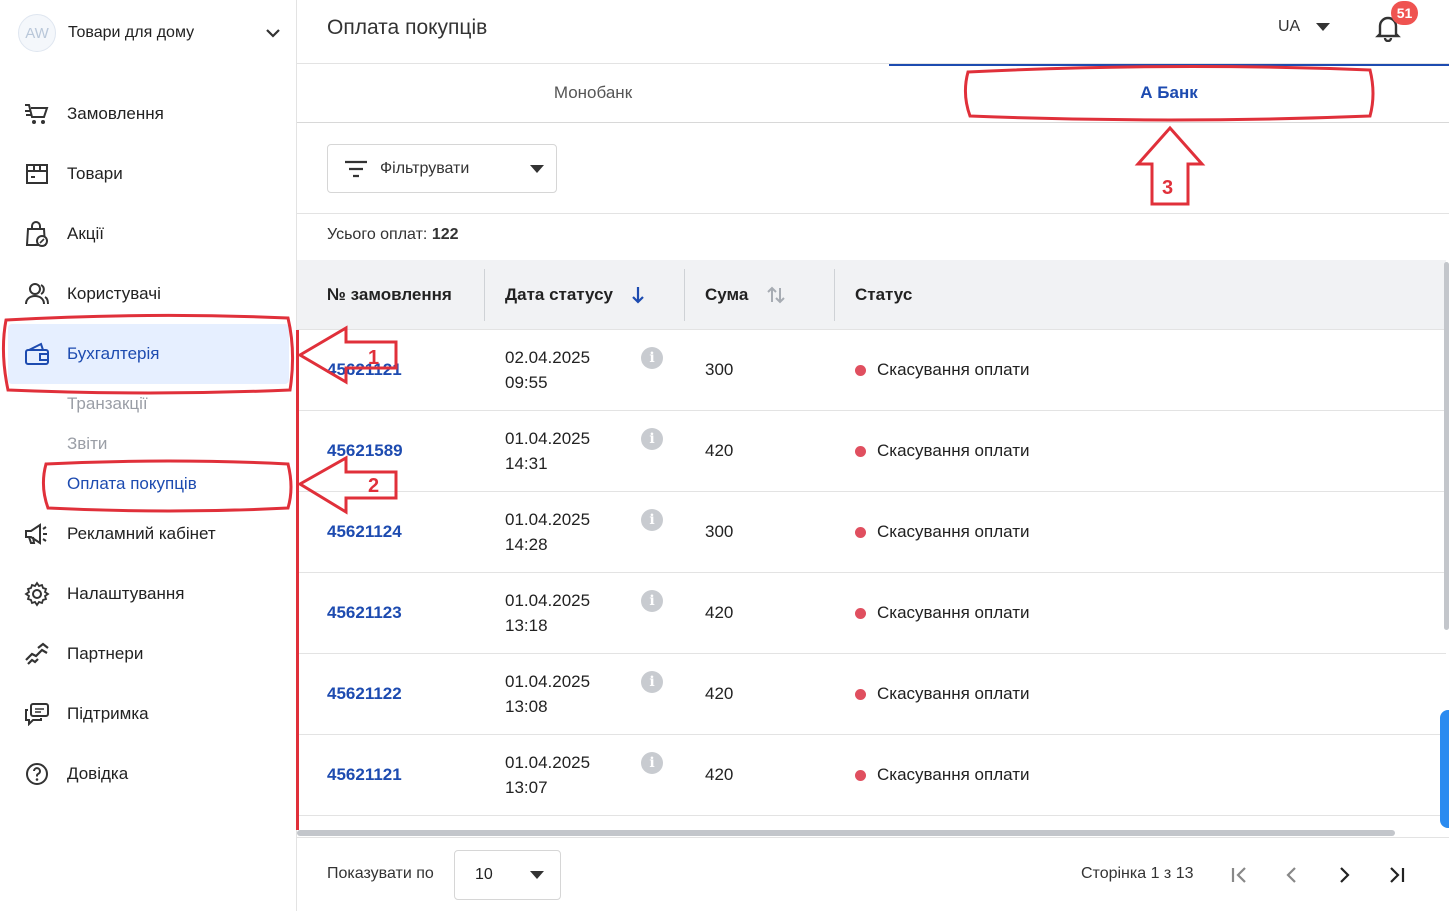 The image size is (1449, 911). What do you see at coordinates (760, 295) in the screenshot?
I see `column-sum: Сума` at bounding box center [760, 295].